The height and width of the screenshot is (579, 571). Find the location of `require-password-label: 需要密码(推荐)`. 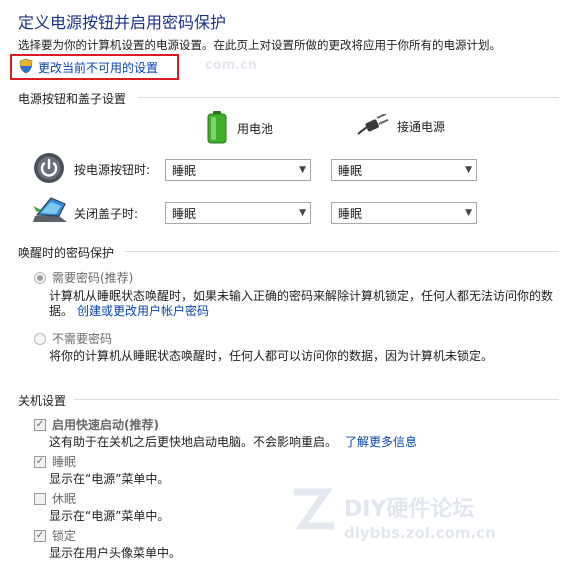

require-password-label: 需要密码(推荐) is located at coordinates (93, 278).